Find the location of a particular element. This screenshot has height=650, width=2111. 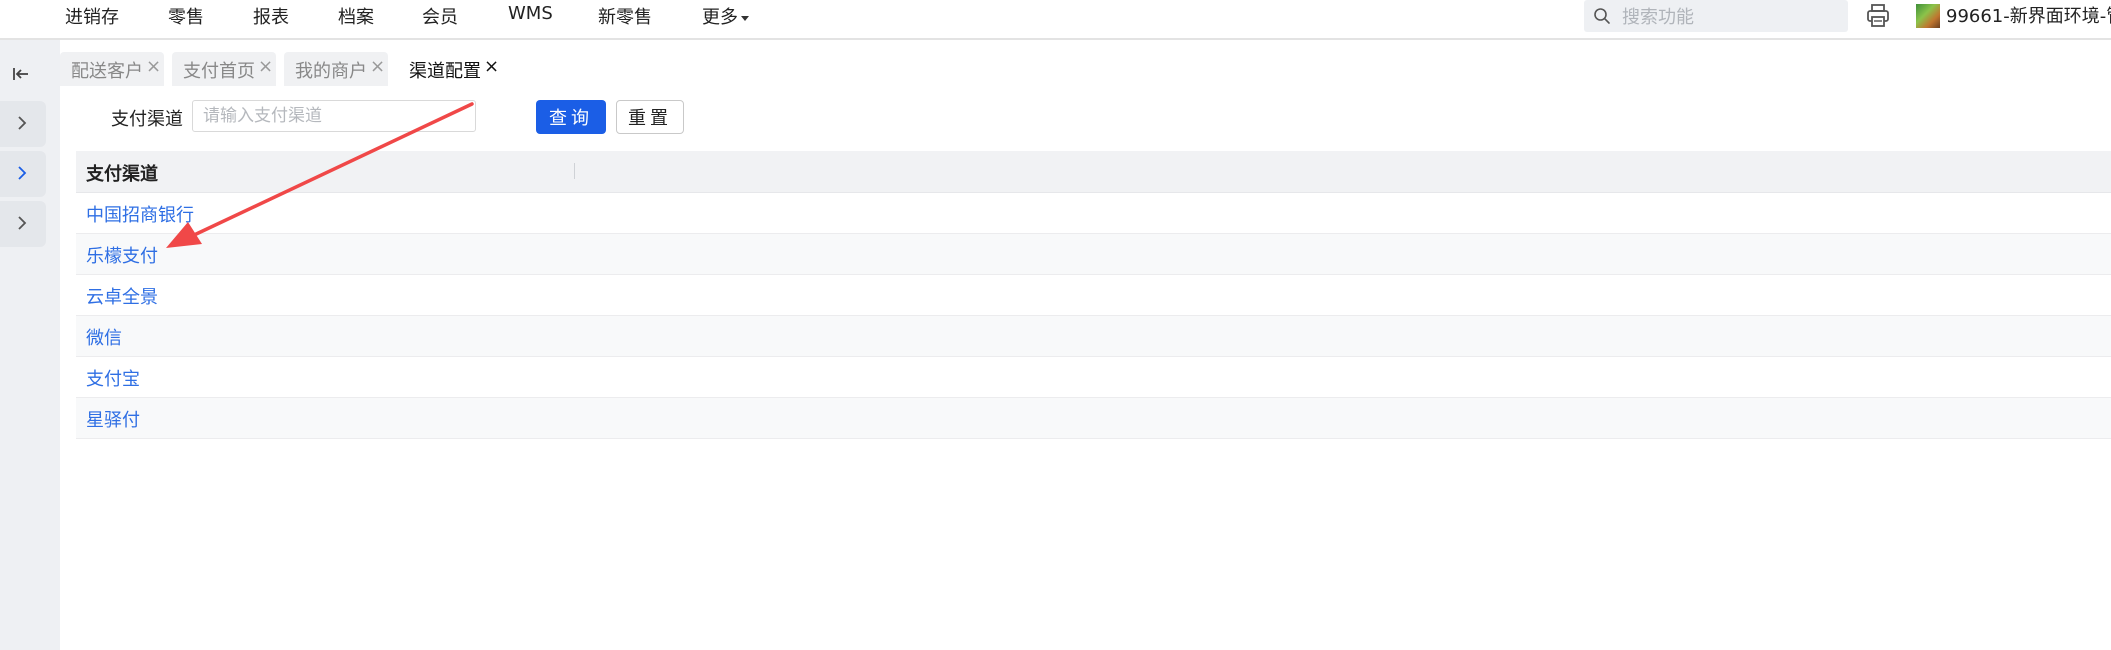

menu-item-members: 会员 is located at coordinates (440, 16).